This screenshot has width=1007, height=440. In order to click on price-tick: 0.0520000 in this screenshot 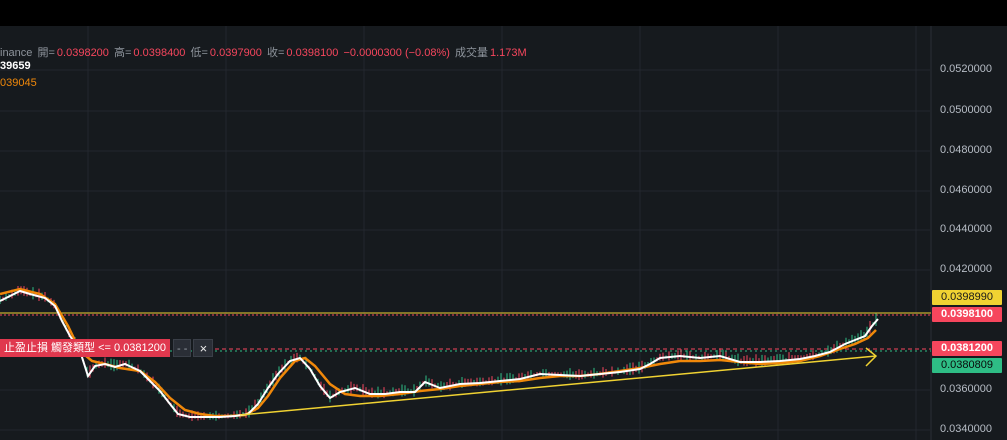, I will do `click(966, 69)`.